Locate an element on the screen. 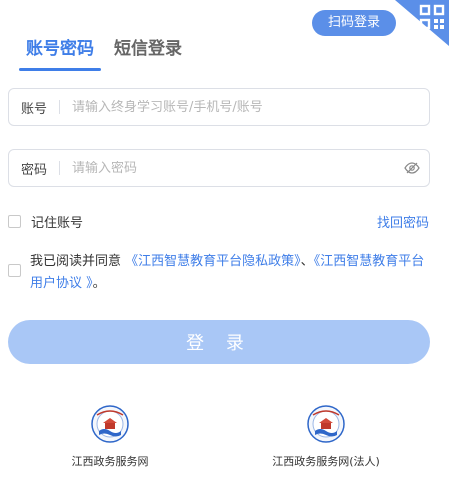 This screenshot has width=449, height=482. agreement-suffix: 。 is located at coordinates (99, 283).